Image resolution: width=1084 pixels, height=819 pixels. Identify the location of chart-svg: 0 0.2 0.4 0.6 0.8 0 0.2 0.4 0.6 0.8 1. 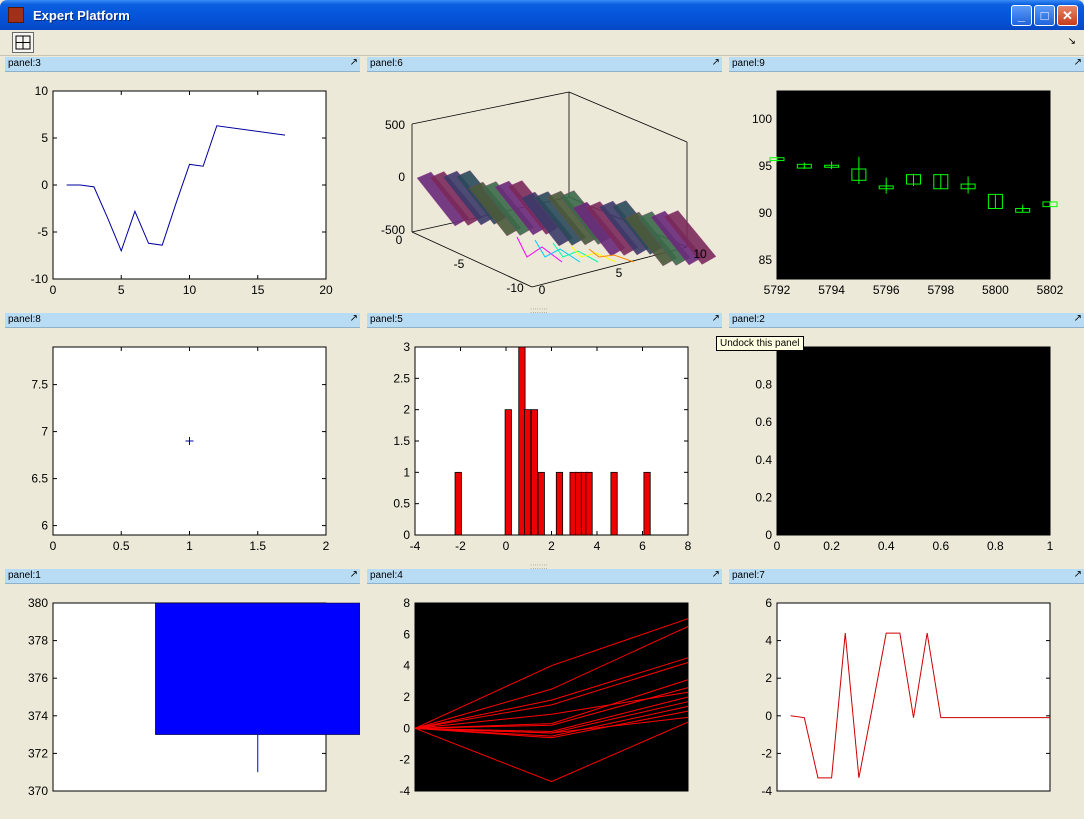
(904, 449).